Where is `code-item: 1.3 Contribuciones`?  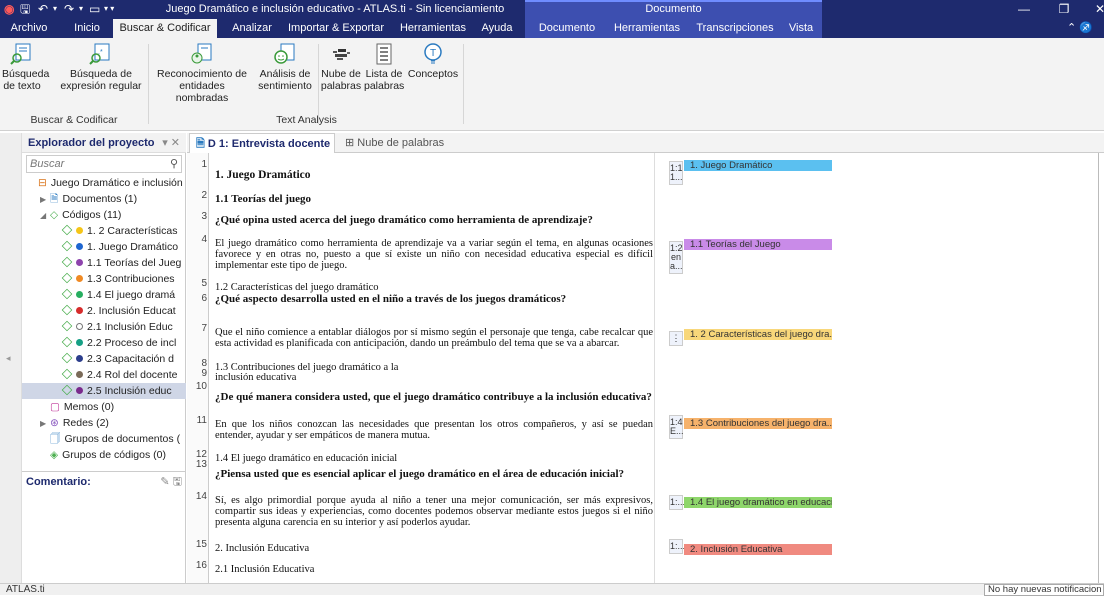
code-item: 1.3 Contribuciones is located at coordinates (104, 279).